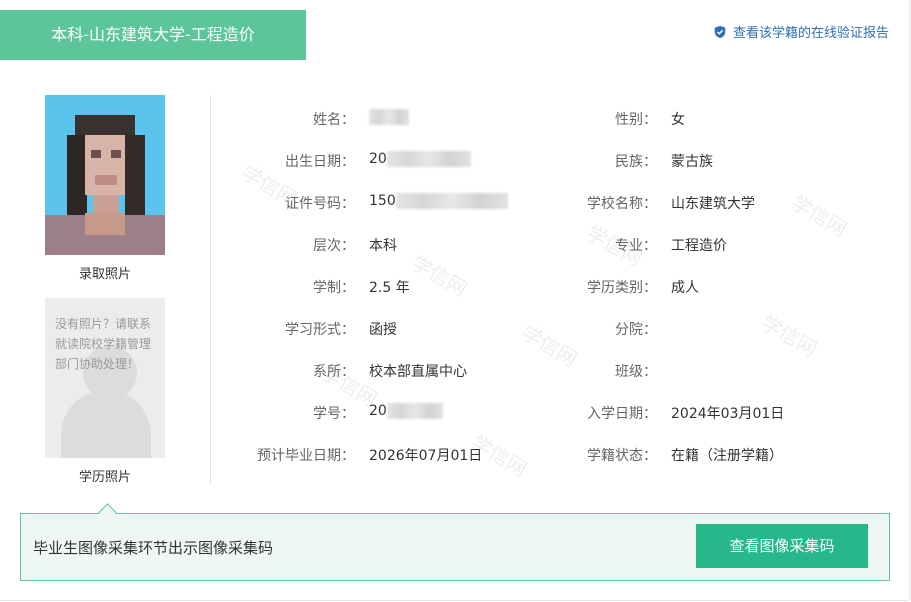 This screenshot has width=911, height=602. What do you see at coordinates (105, 175) in the screenshot?
I see `admission-photo` at bounding box center [105, 175].